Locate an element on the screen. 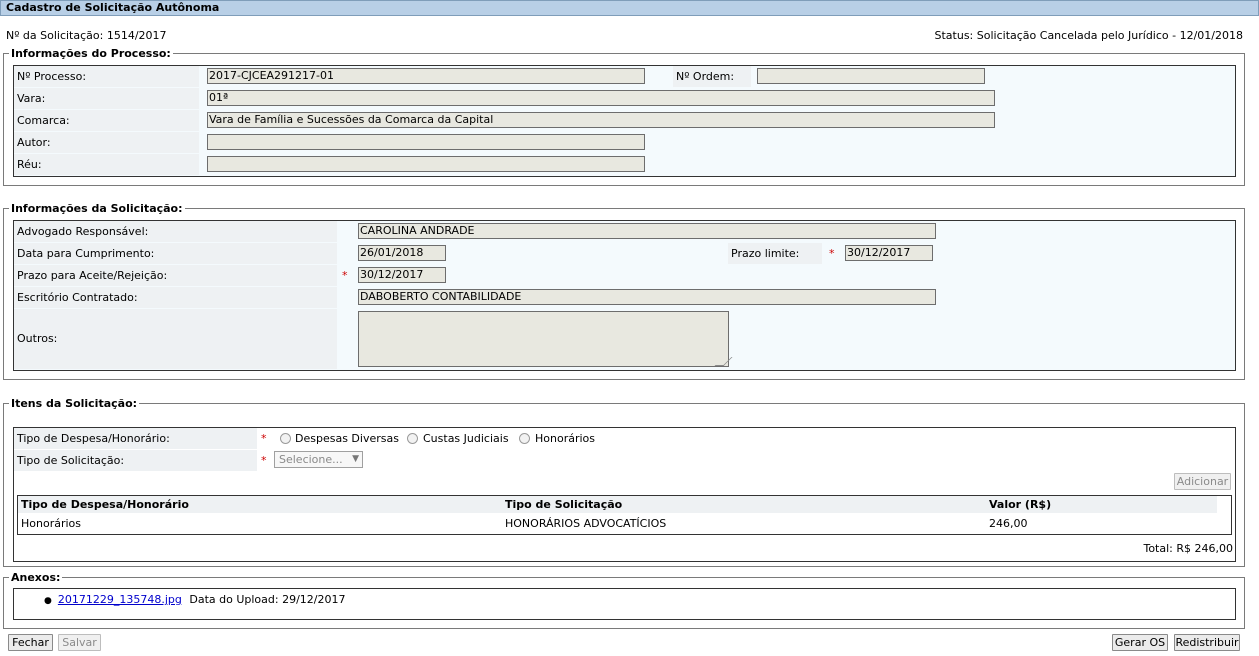 The width and height of the screenshot is (1259, 656). processo-label: Nº Processo: is located at coordinates (106, 76).